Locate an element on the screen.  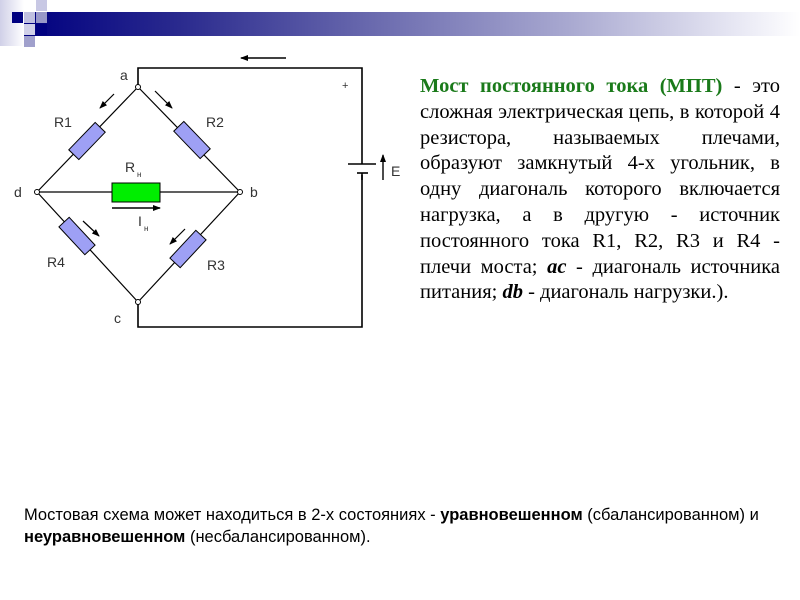
footer-text-2: (сбалансированном) и is located at coordinates (670, 515).